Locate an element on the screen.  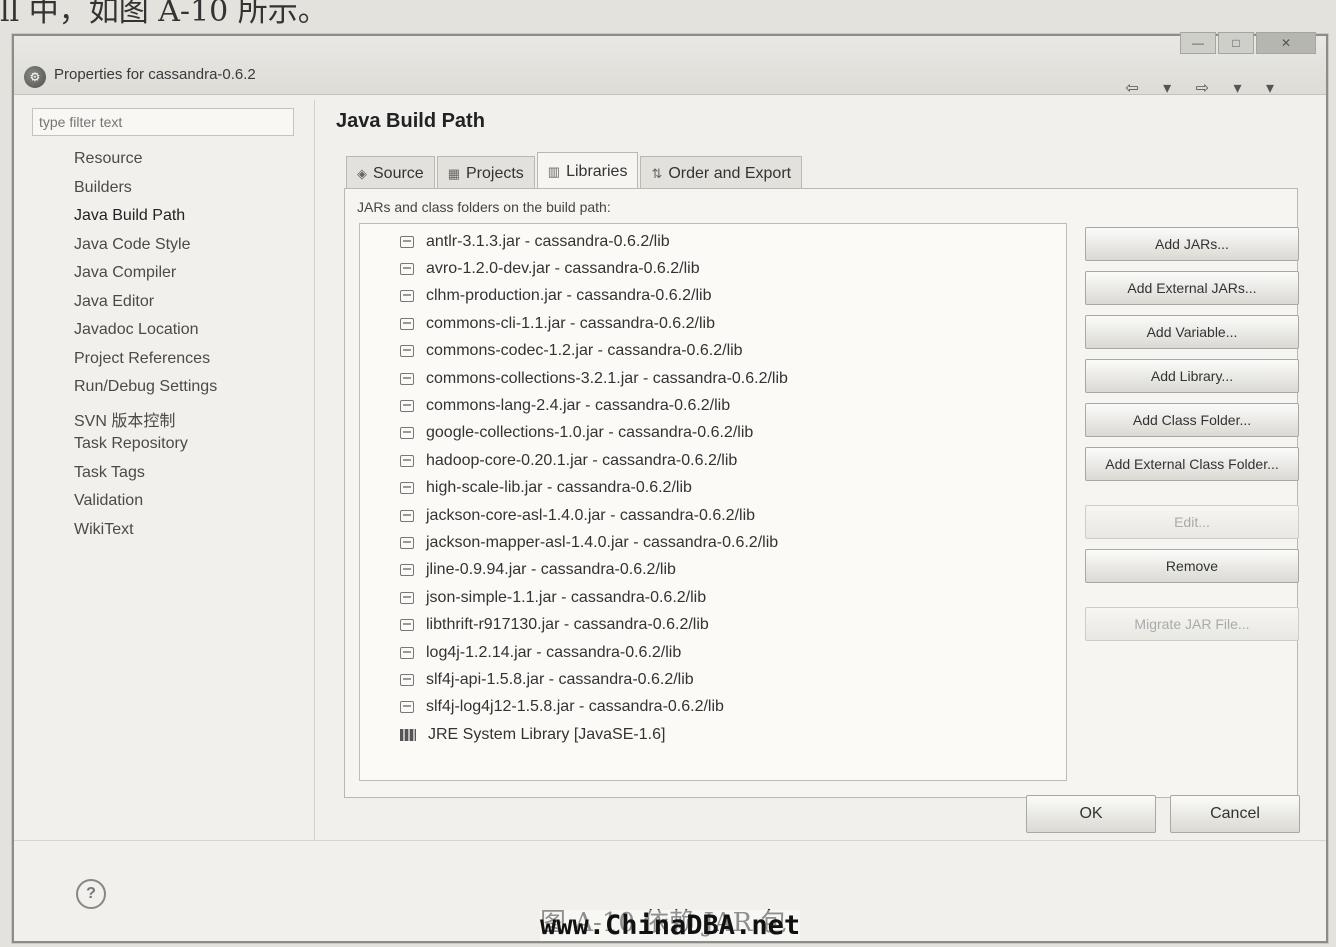
dialog-title: Properties for cassandra-0.6.2 is located at coordinates (155, 74).